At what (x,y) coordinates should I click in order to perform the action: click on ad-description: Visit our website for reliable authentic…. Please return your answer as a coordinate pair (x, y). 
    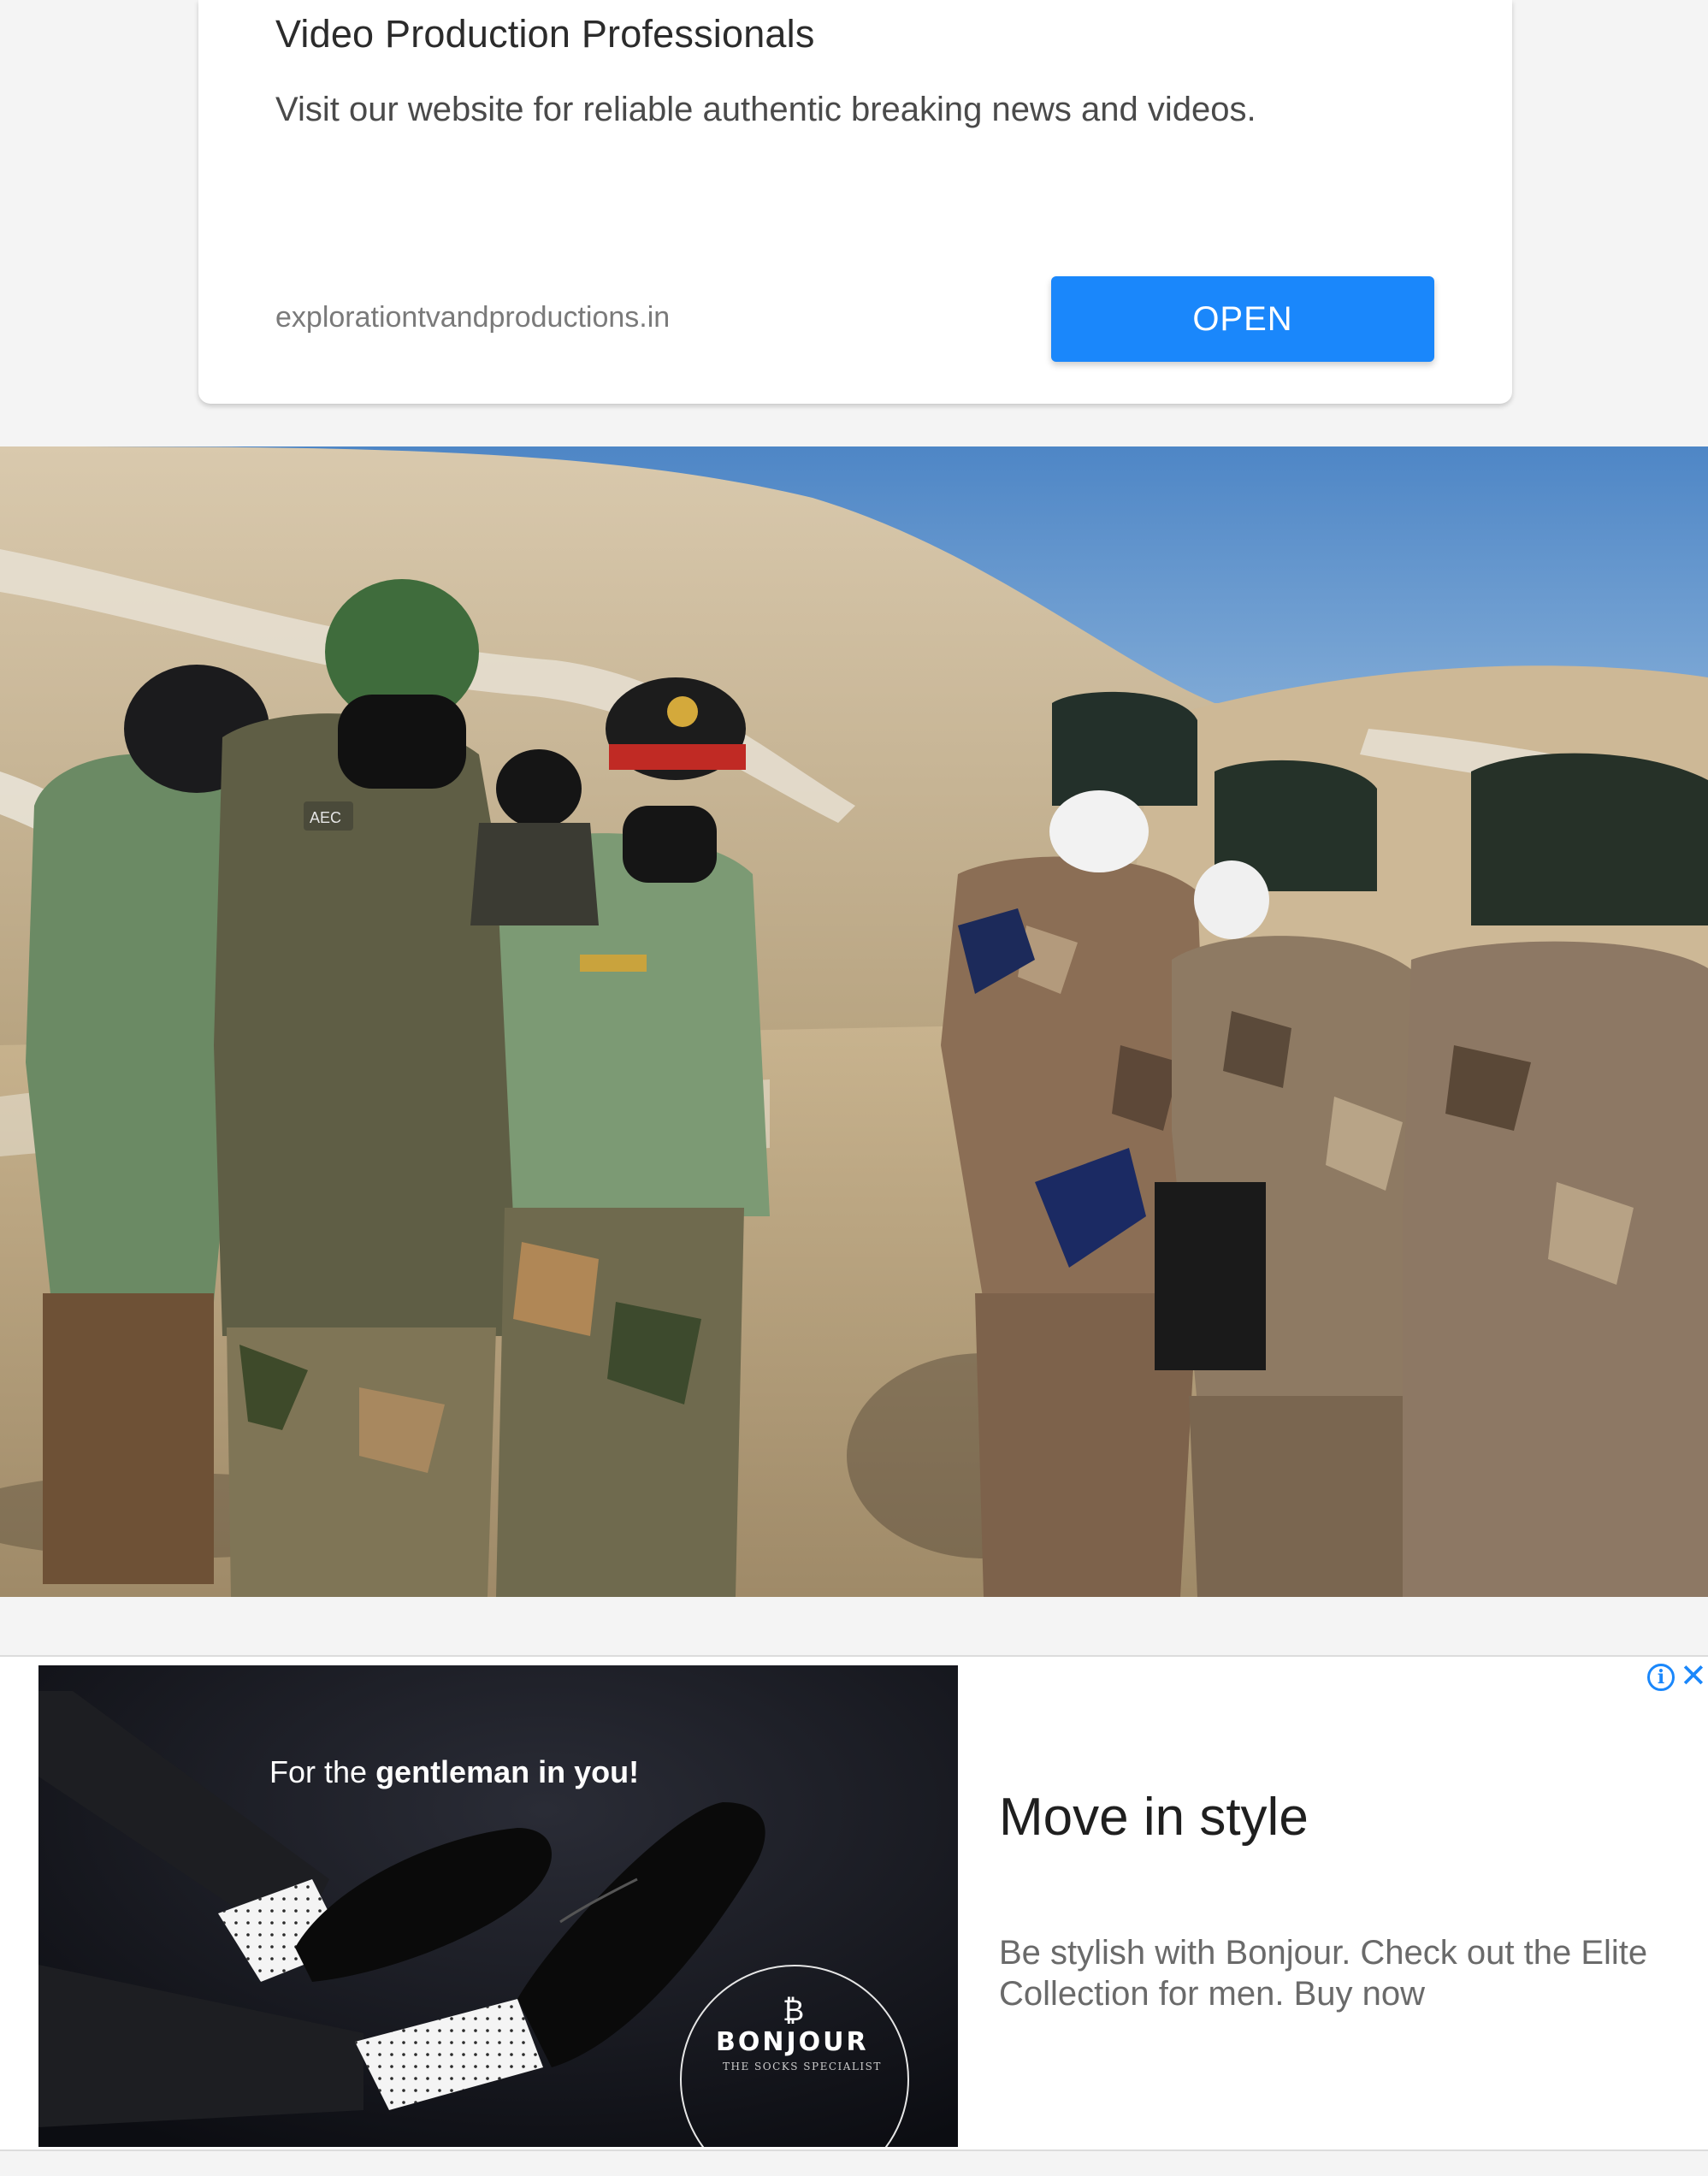
    Looking at the image, I should click on (765, 110).